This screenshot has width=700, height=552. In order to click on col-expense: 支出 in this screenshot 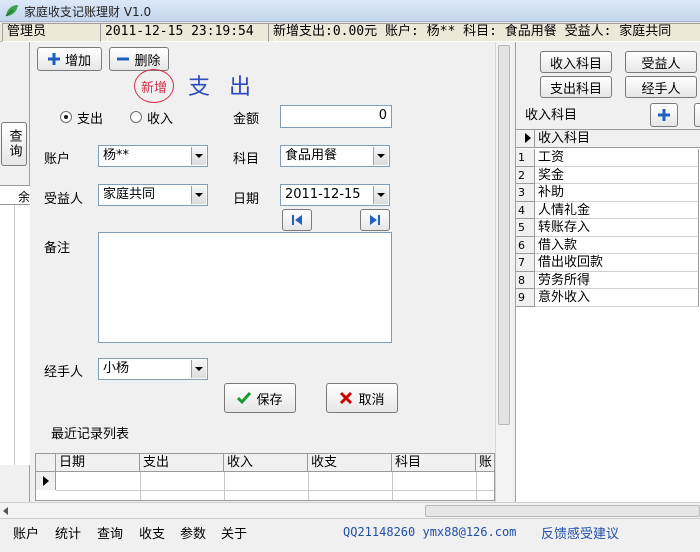, I will do `click(182, 463)`.